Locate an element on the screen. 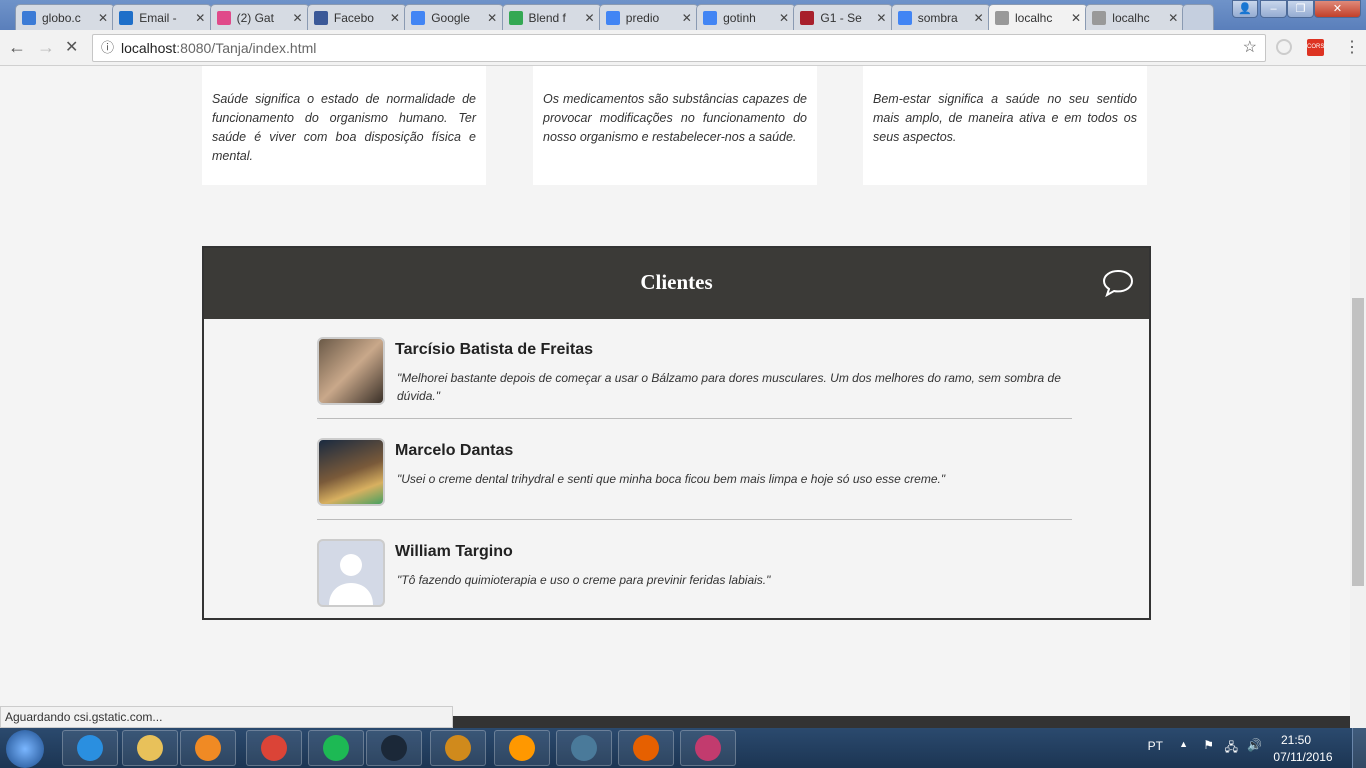  sublime-icon is located at coordinates (522, 748).